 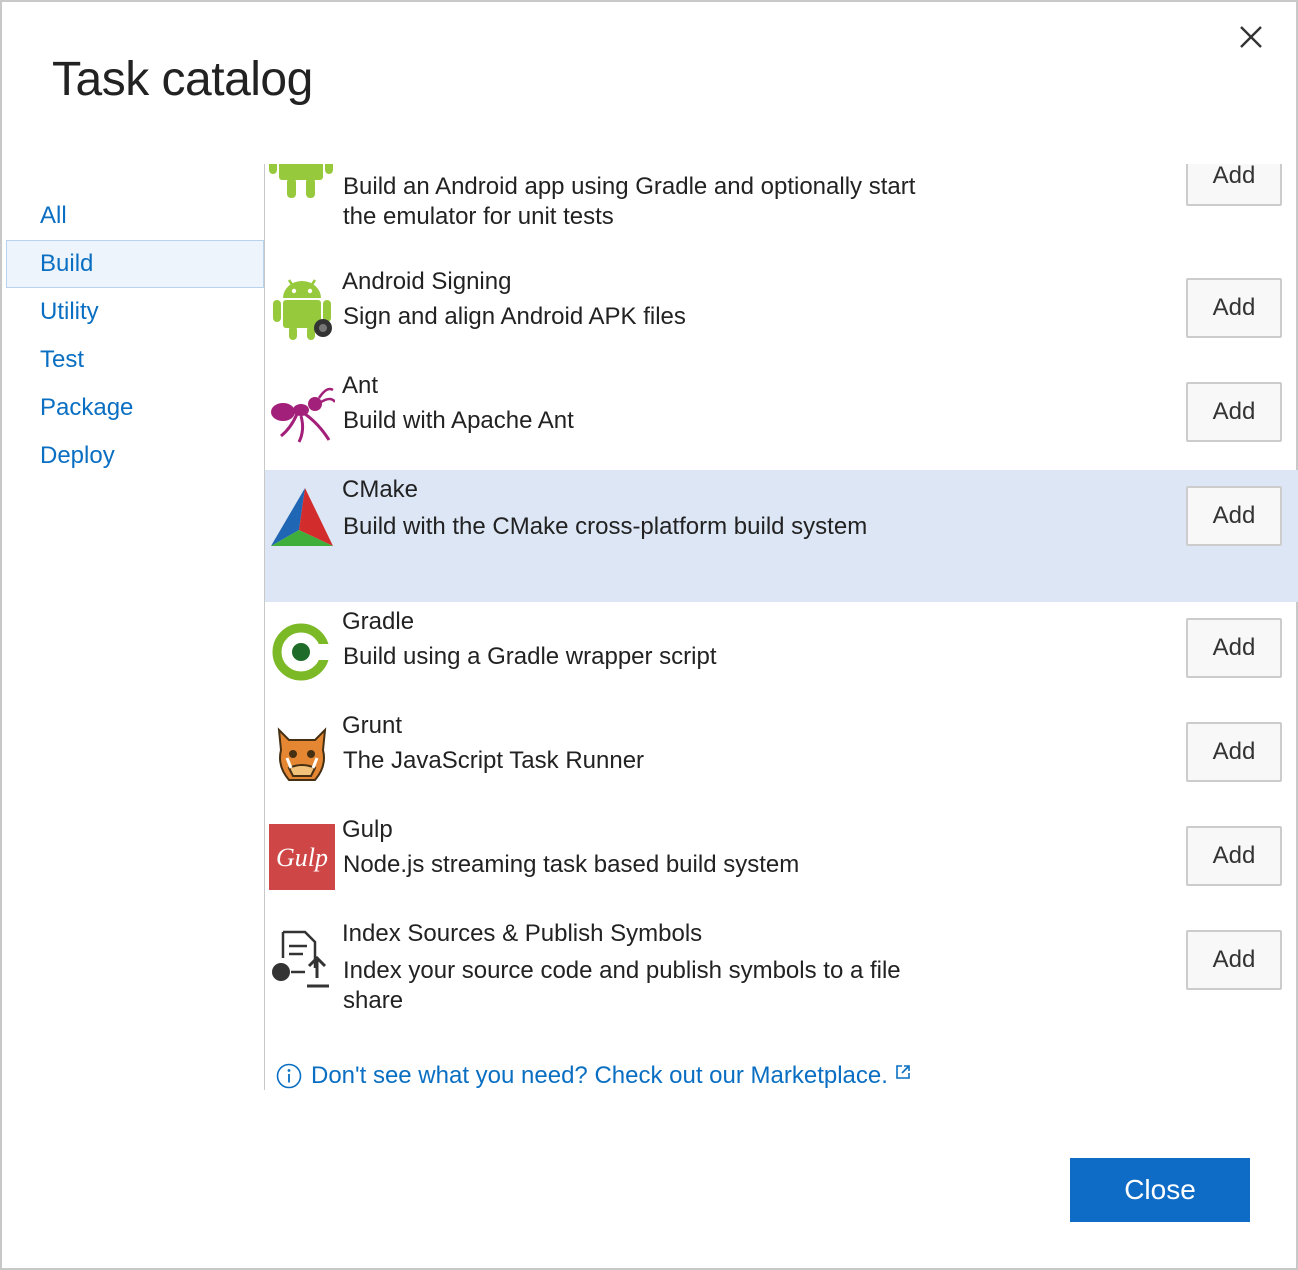 I want to click on category-sidebar: All Build Utility Test Package Deploy, so click(x=133, y=336).